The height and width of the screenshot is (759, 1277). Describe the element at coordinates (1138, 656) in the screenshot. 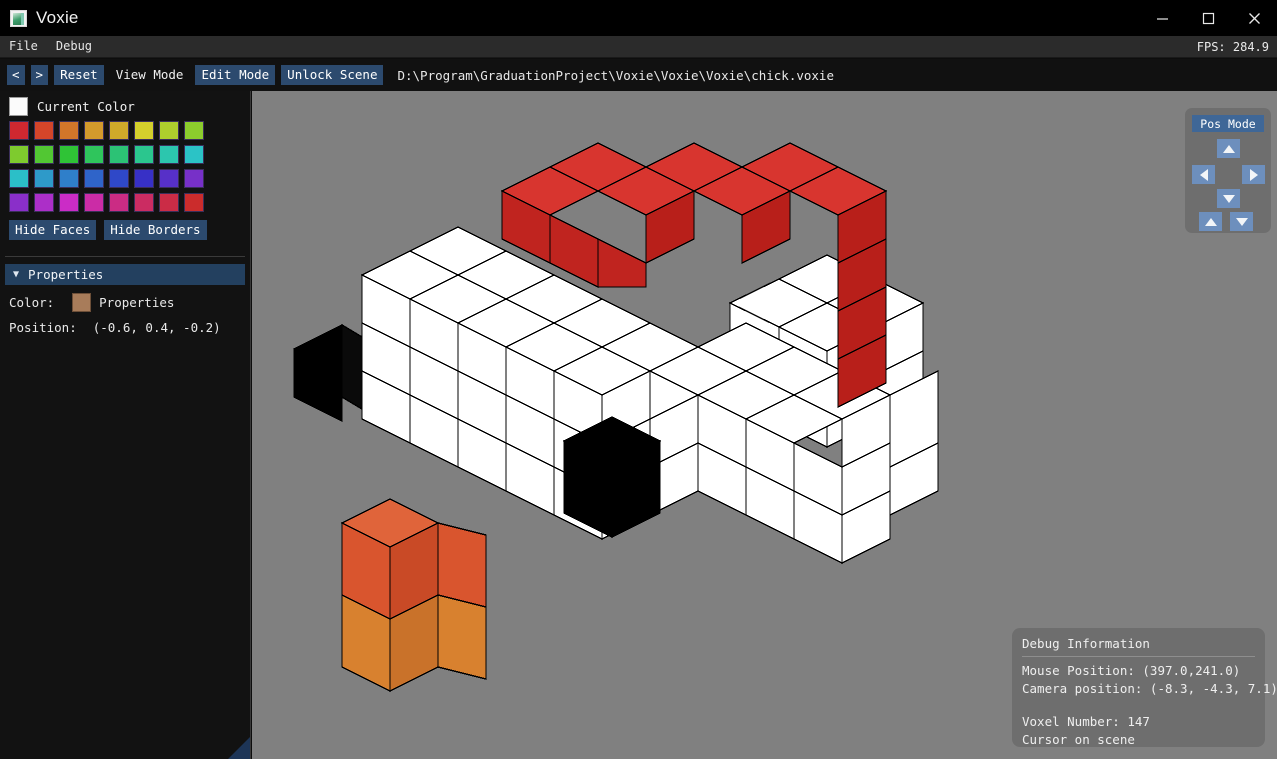

I see `debug-panel-divider` at that location.